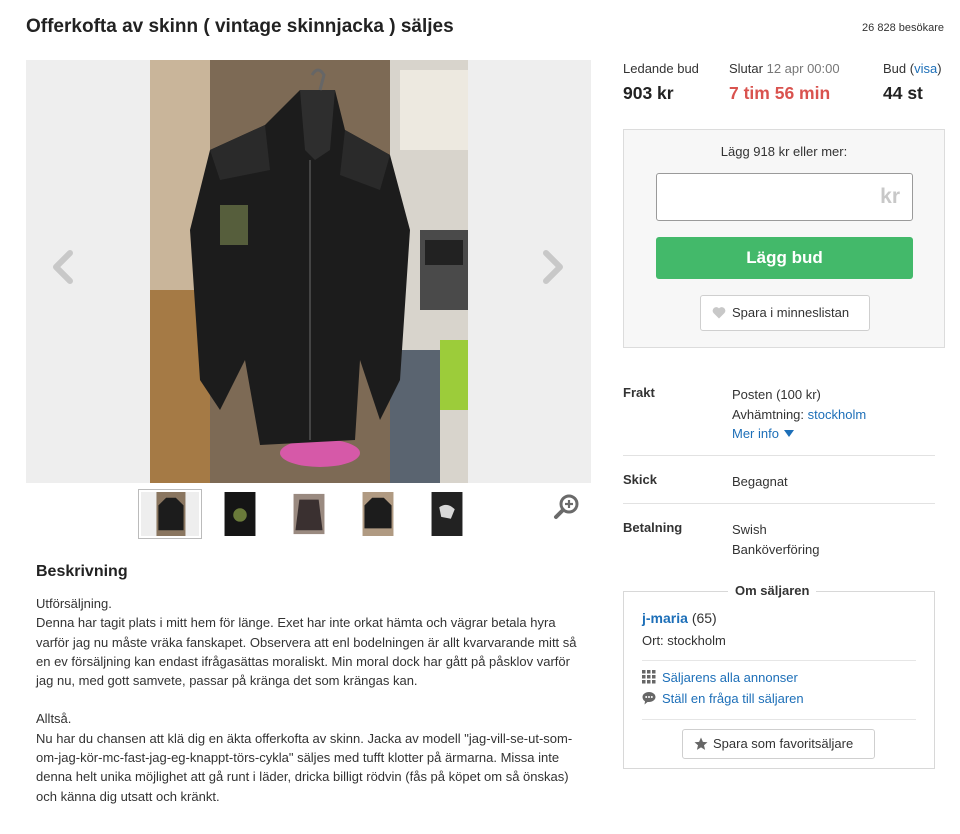  Describe the element at coordinates (776, 394) in the screenshot. I see `shipping-post: Posten (100 kr)` at that location.